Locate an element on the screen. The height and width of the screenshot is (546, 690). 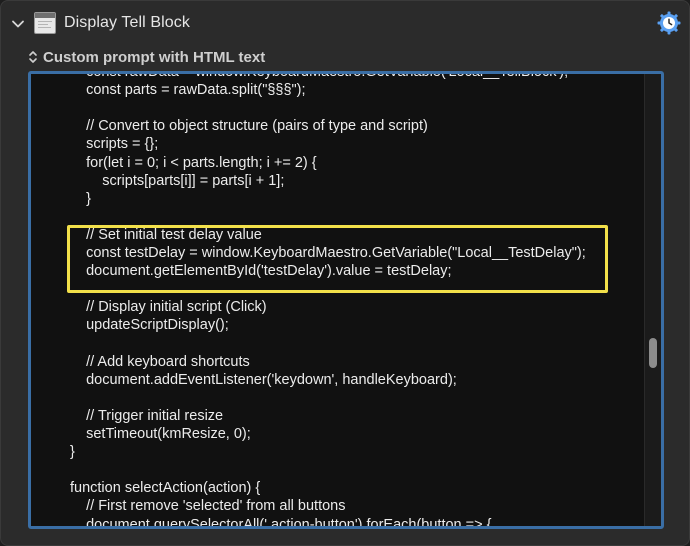
scrollbar-thumb is located at coordinates (653, 353).